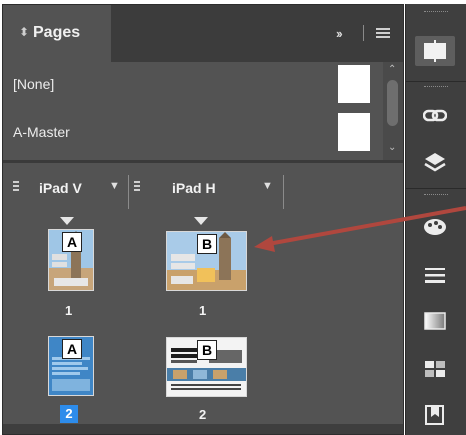 The height and width of the screenshot is (435, 466). I want to click on page-number-selected: 2, so click(69, 414).